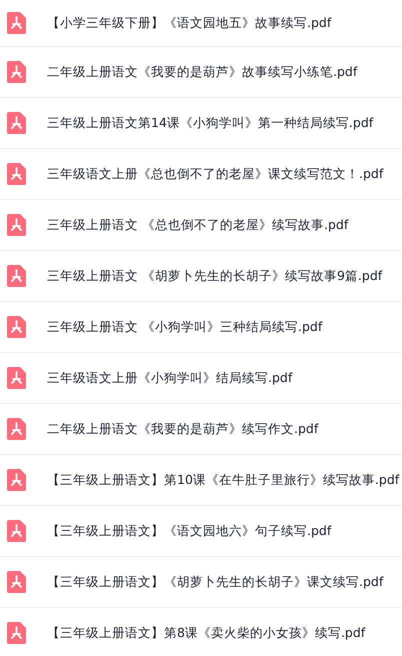 The image size is (402, 656). I want to click on file-name: 【小学三年级下册】《语文园地五》故事续写.pdf, so click(189, 23).